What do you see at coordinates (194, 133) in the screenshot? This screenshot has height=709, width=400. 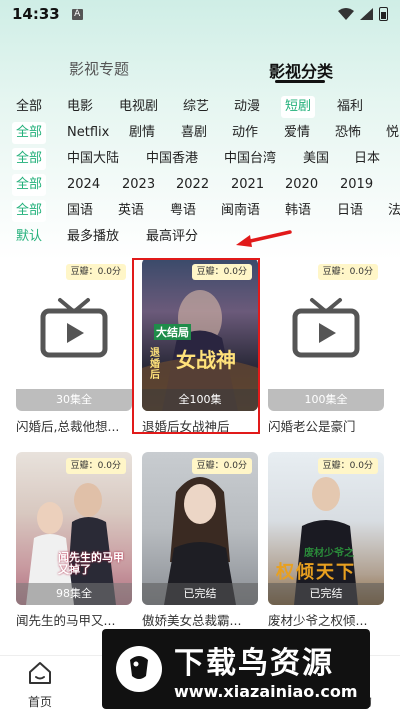 I see `filter-genre-comedy: 喜剧` at bounding box center [194, 133].